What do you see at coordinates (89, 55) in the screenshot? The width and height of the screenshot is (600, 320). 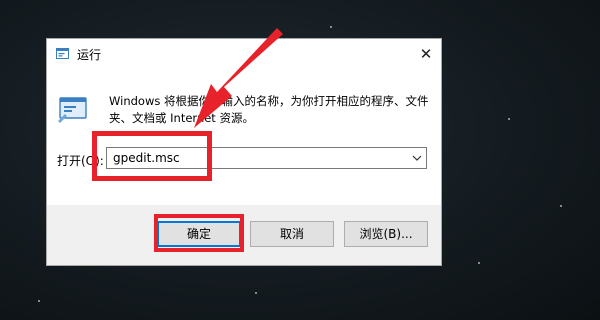 I see `dialog-title: 运行` at bounding box center [89, 55].